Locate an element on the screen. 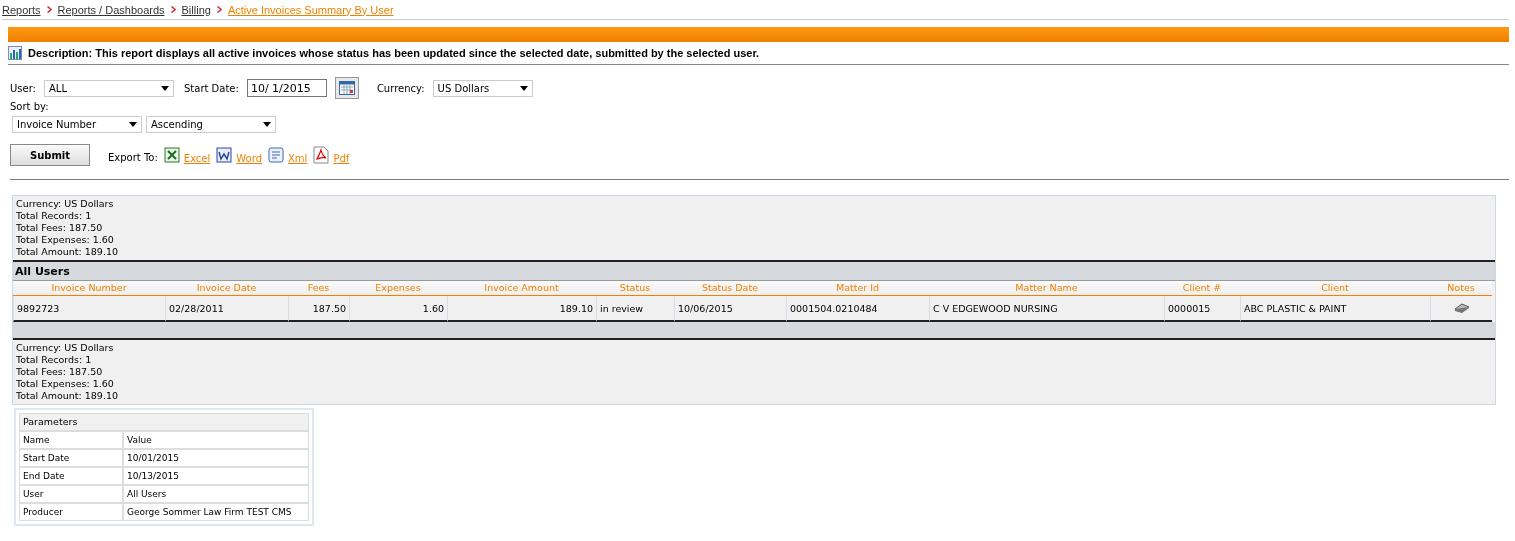 This screenshot has width=1515, height=541. user-select: ALL is located at coordinates (109, 88).